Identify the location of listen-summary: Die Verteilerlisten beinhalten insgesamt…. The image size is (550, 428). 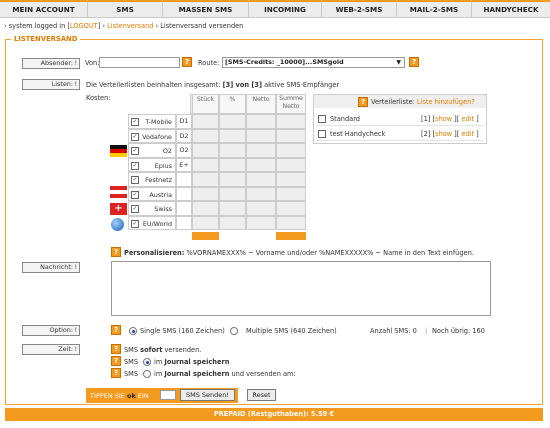
(212, 85).